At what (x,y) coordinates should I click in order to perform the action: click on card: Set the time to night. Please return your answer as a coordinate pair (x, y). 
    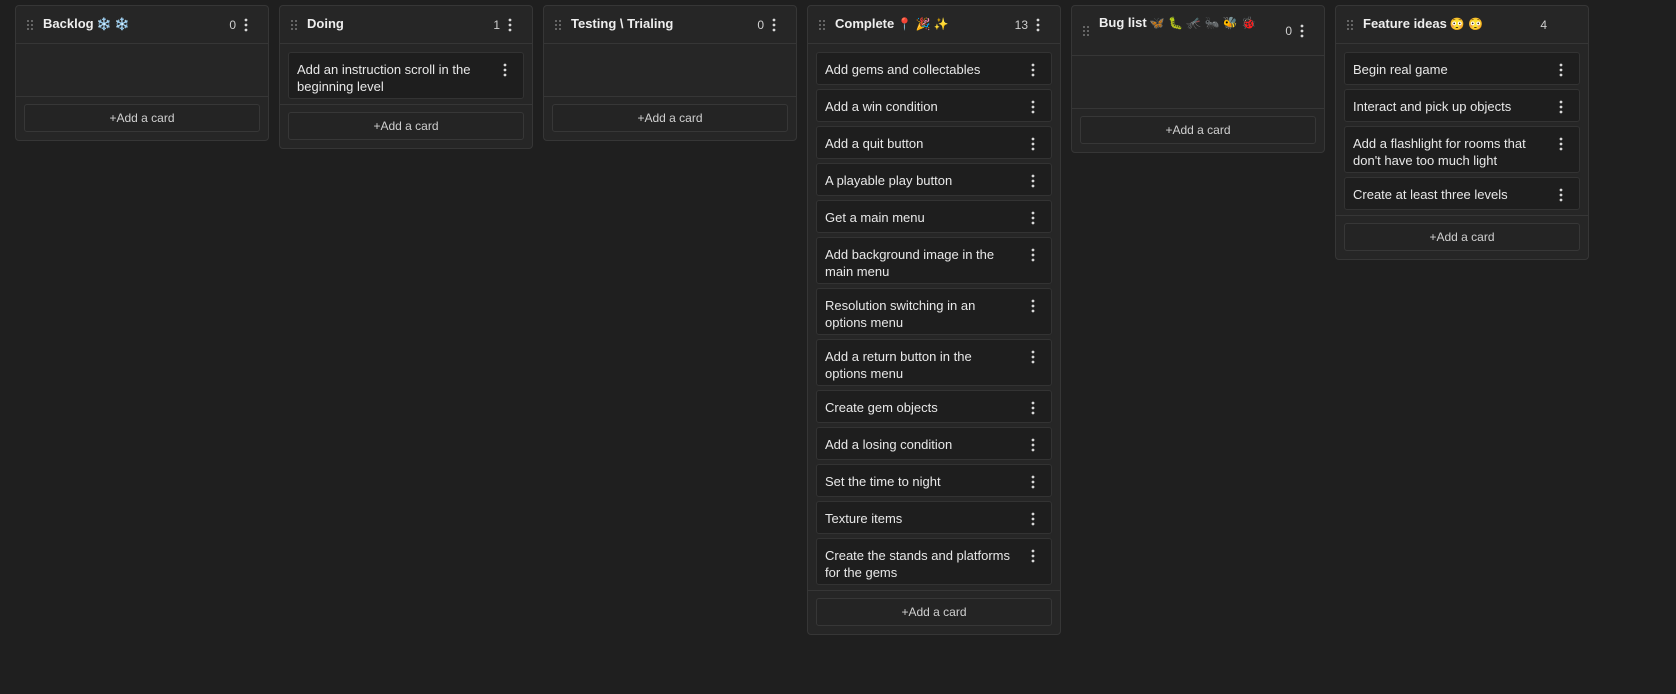
    Looking at the image, I should click on (934, 480).